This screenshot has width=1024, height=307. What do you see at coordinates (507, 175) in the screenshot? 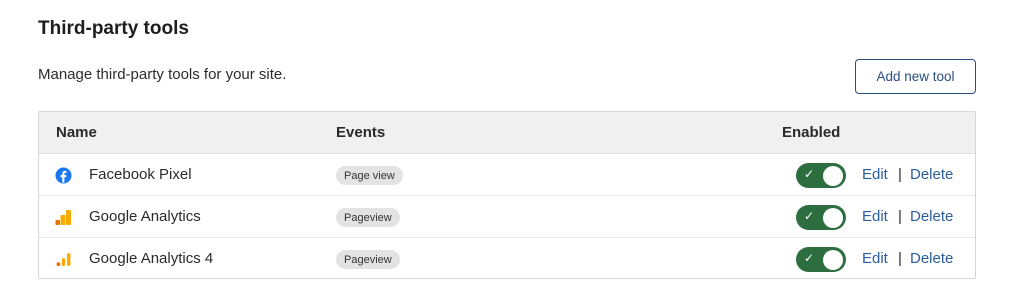
I see `table-row: Facebook Pixel Page view ✓ Edit | Delete` at bounding box center [507, 175].